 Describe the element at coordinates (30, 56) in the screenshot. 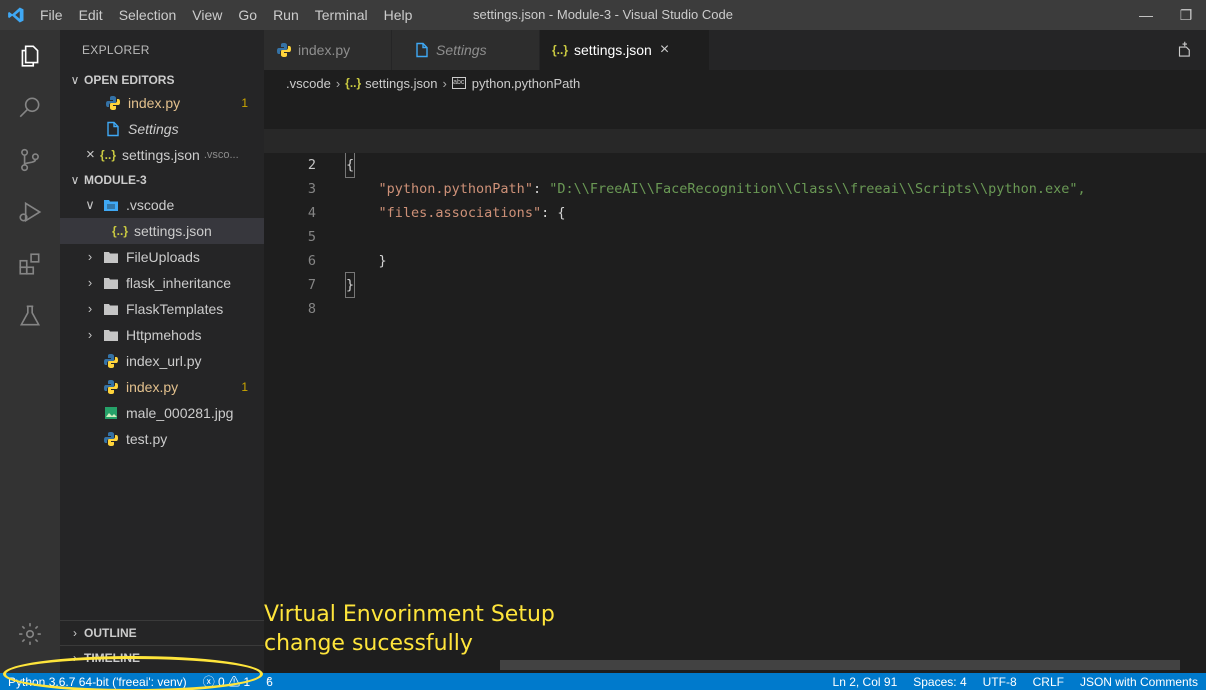

I see `explorer-icon` at that location.